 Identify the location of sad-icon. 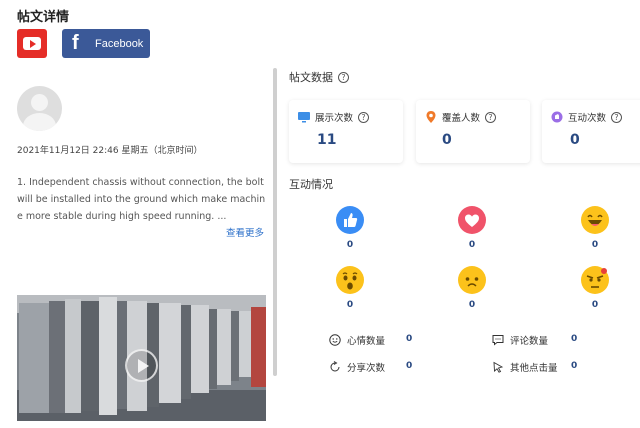
(472, 280).